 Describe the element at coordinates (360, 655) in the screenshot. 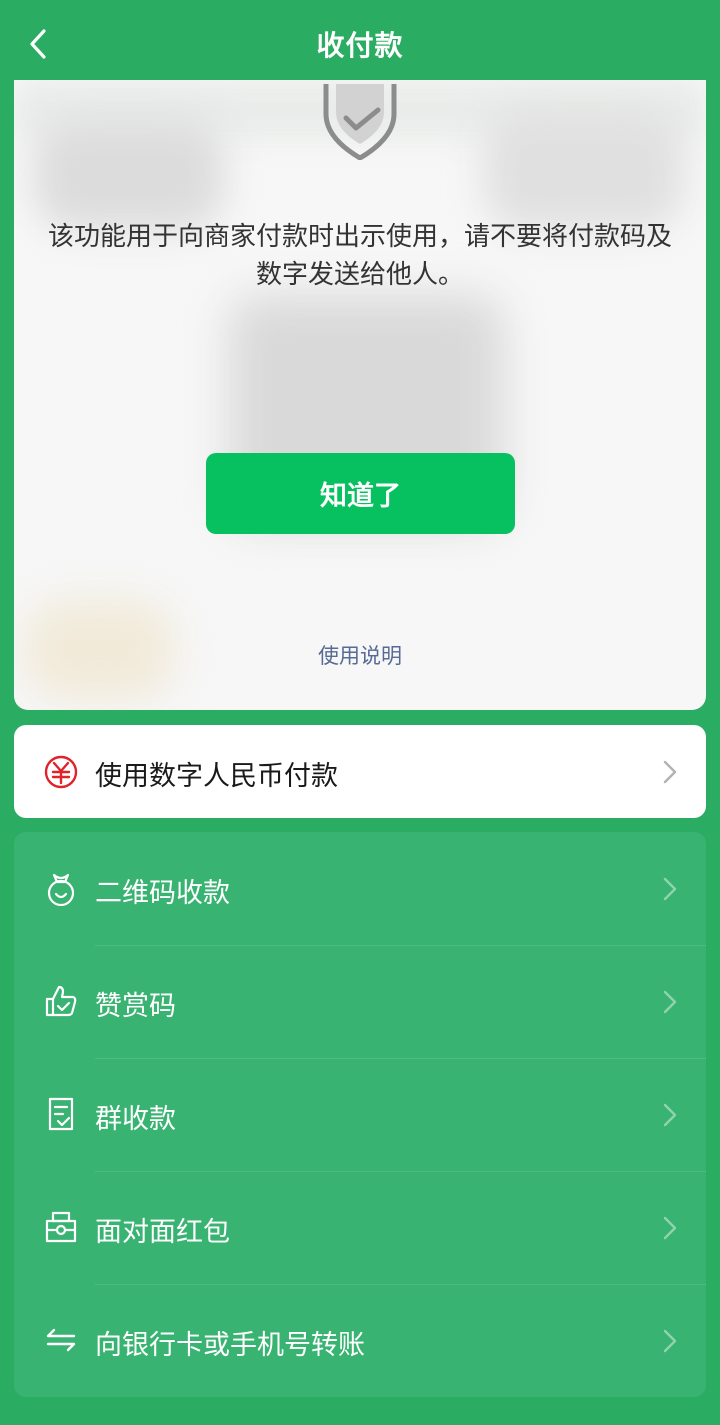

I see `usage-instructions-link: 使用说明` at that location.